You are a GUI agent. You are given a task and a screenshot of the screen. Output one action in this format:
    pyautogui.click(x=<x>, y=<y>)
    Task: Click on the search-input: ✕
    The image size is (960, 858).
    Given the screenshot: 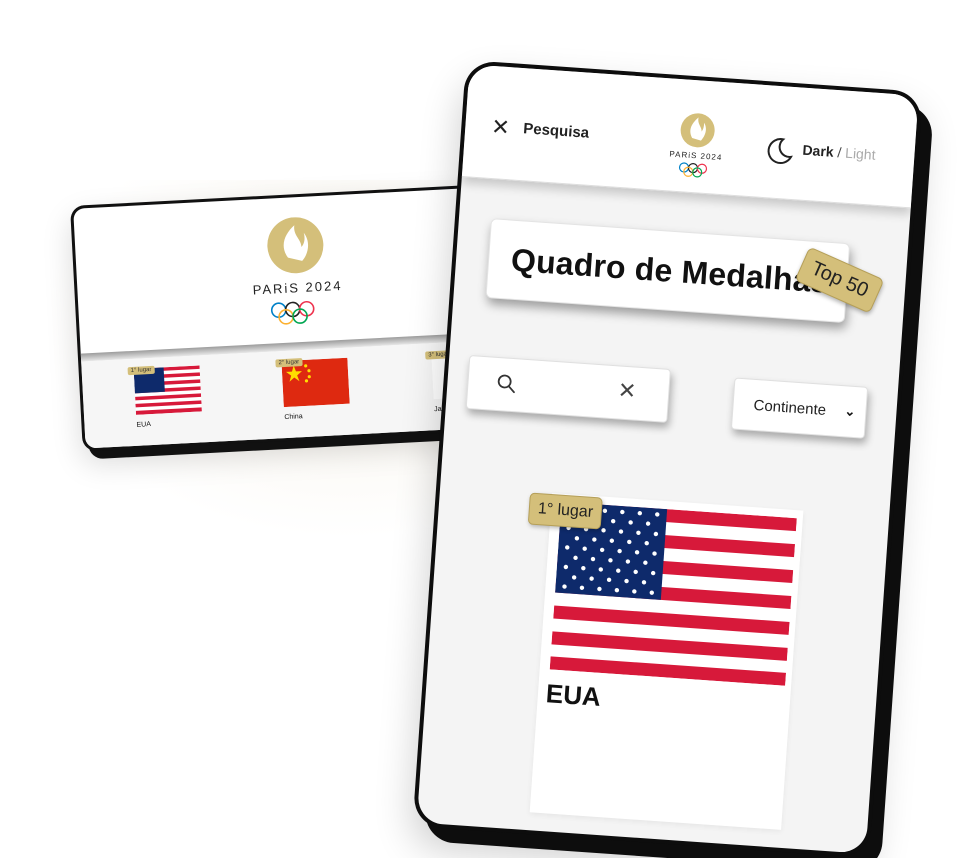 What is the action you would take?
    pyautogui.click(x=568, y=388)
    